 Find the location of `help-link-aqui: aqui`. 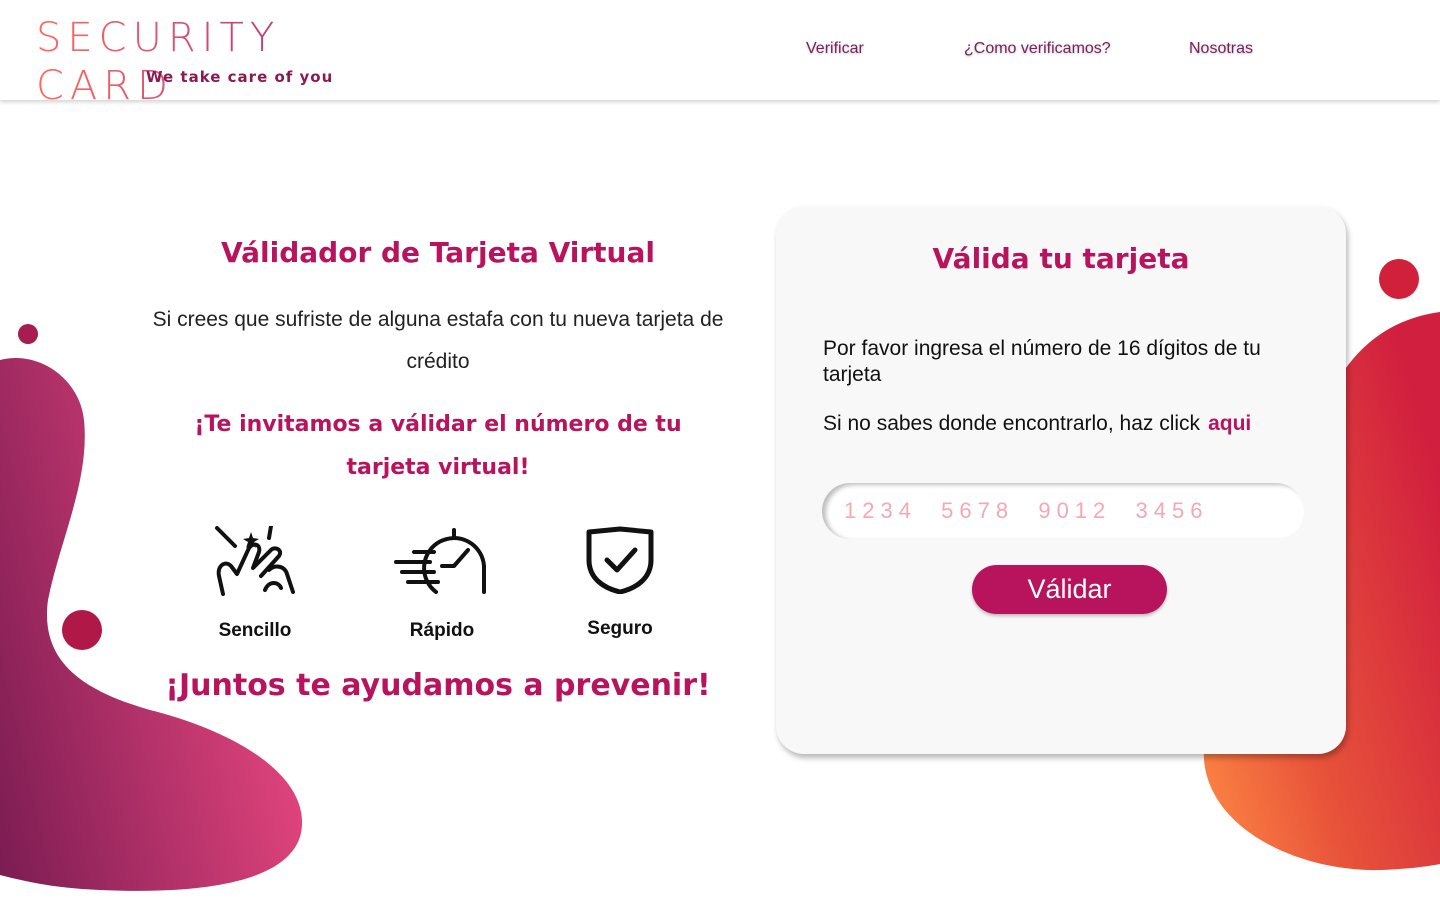

help-link-aqui: aqui is located at coordinates (1229, 423).